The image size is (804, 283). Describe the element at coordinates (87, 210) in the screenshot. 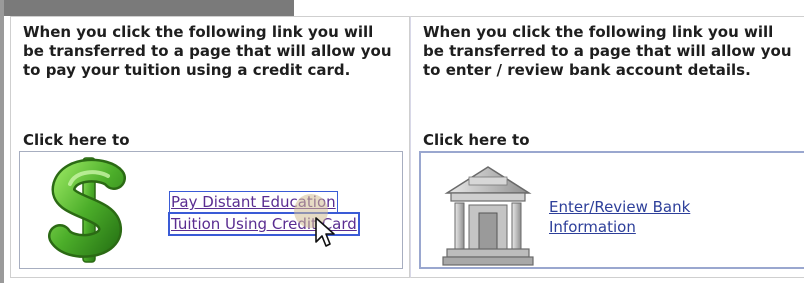

I see `dollar-icon` at that location.